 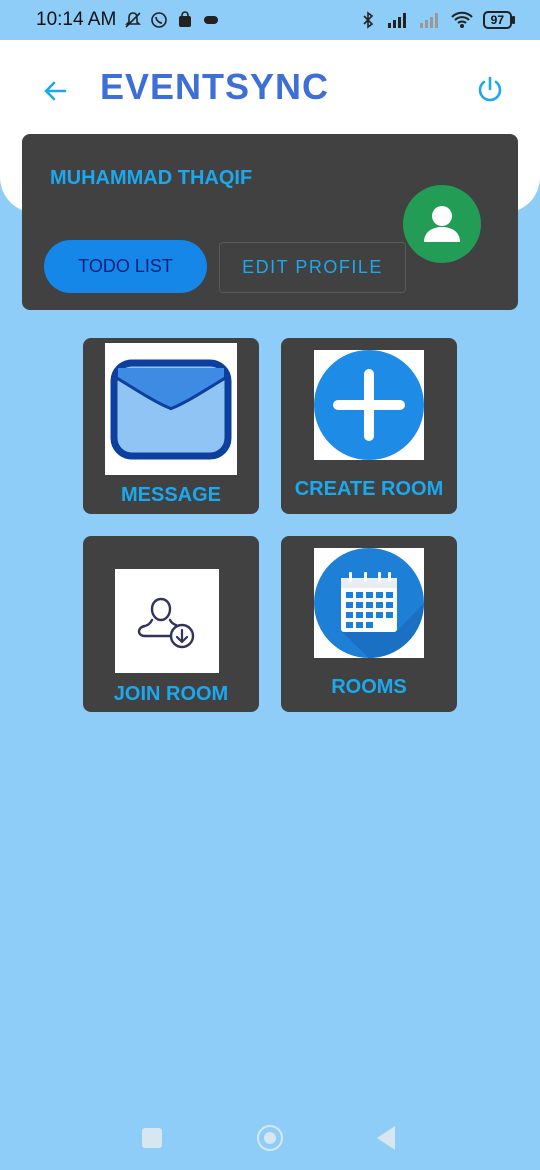 I want to click on wifi-icon, so click(x=461, y=19).